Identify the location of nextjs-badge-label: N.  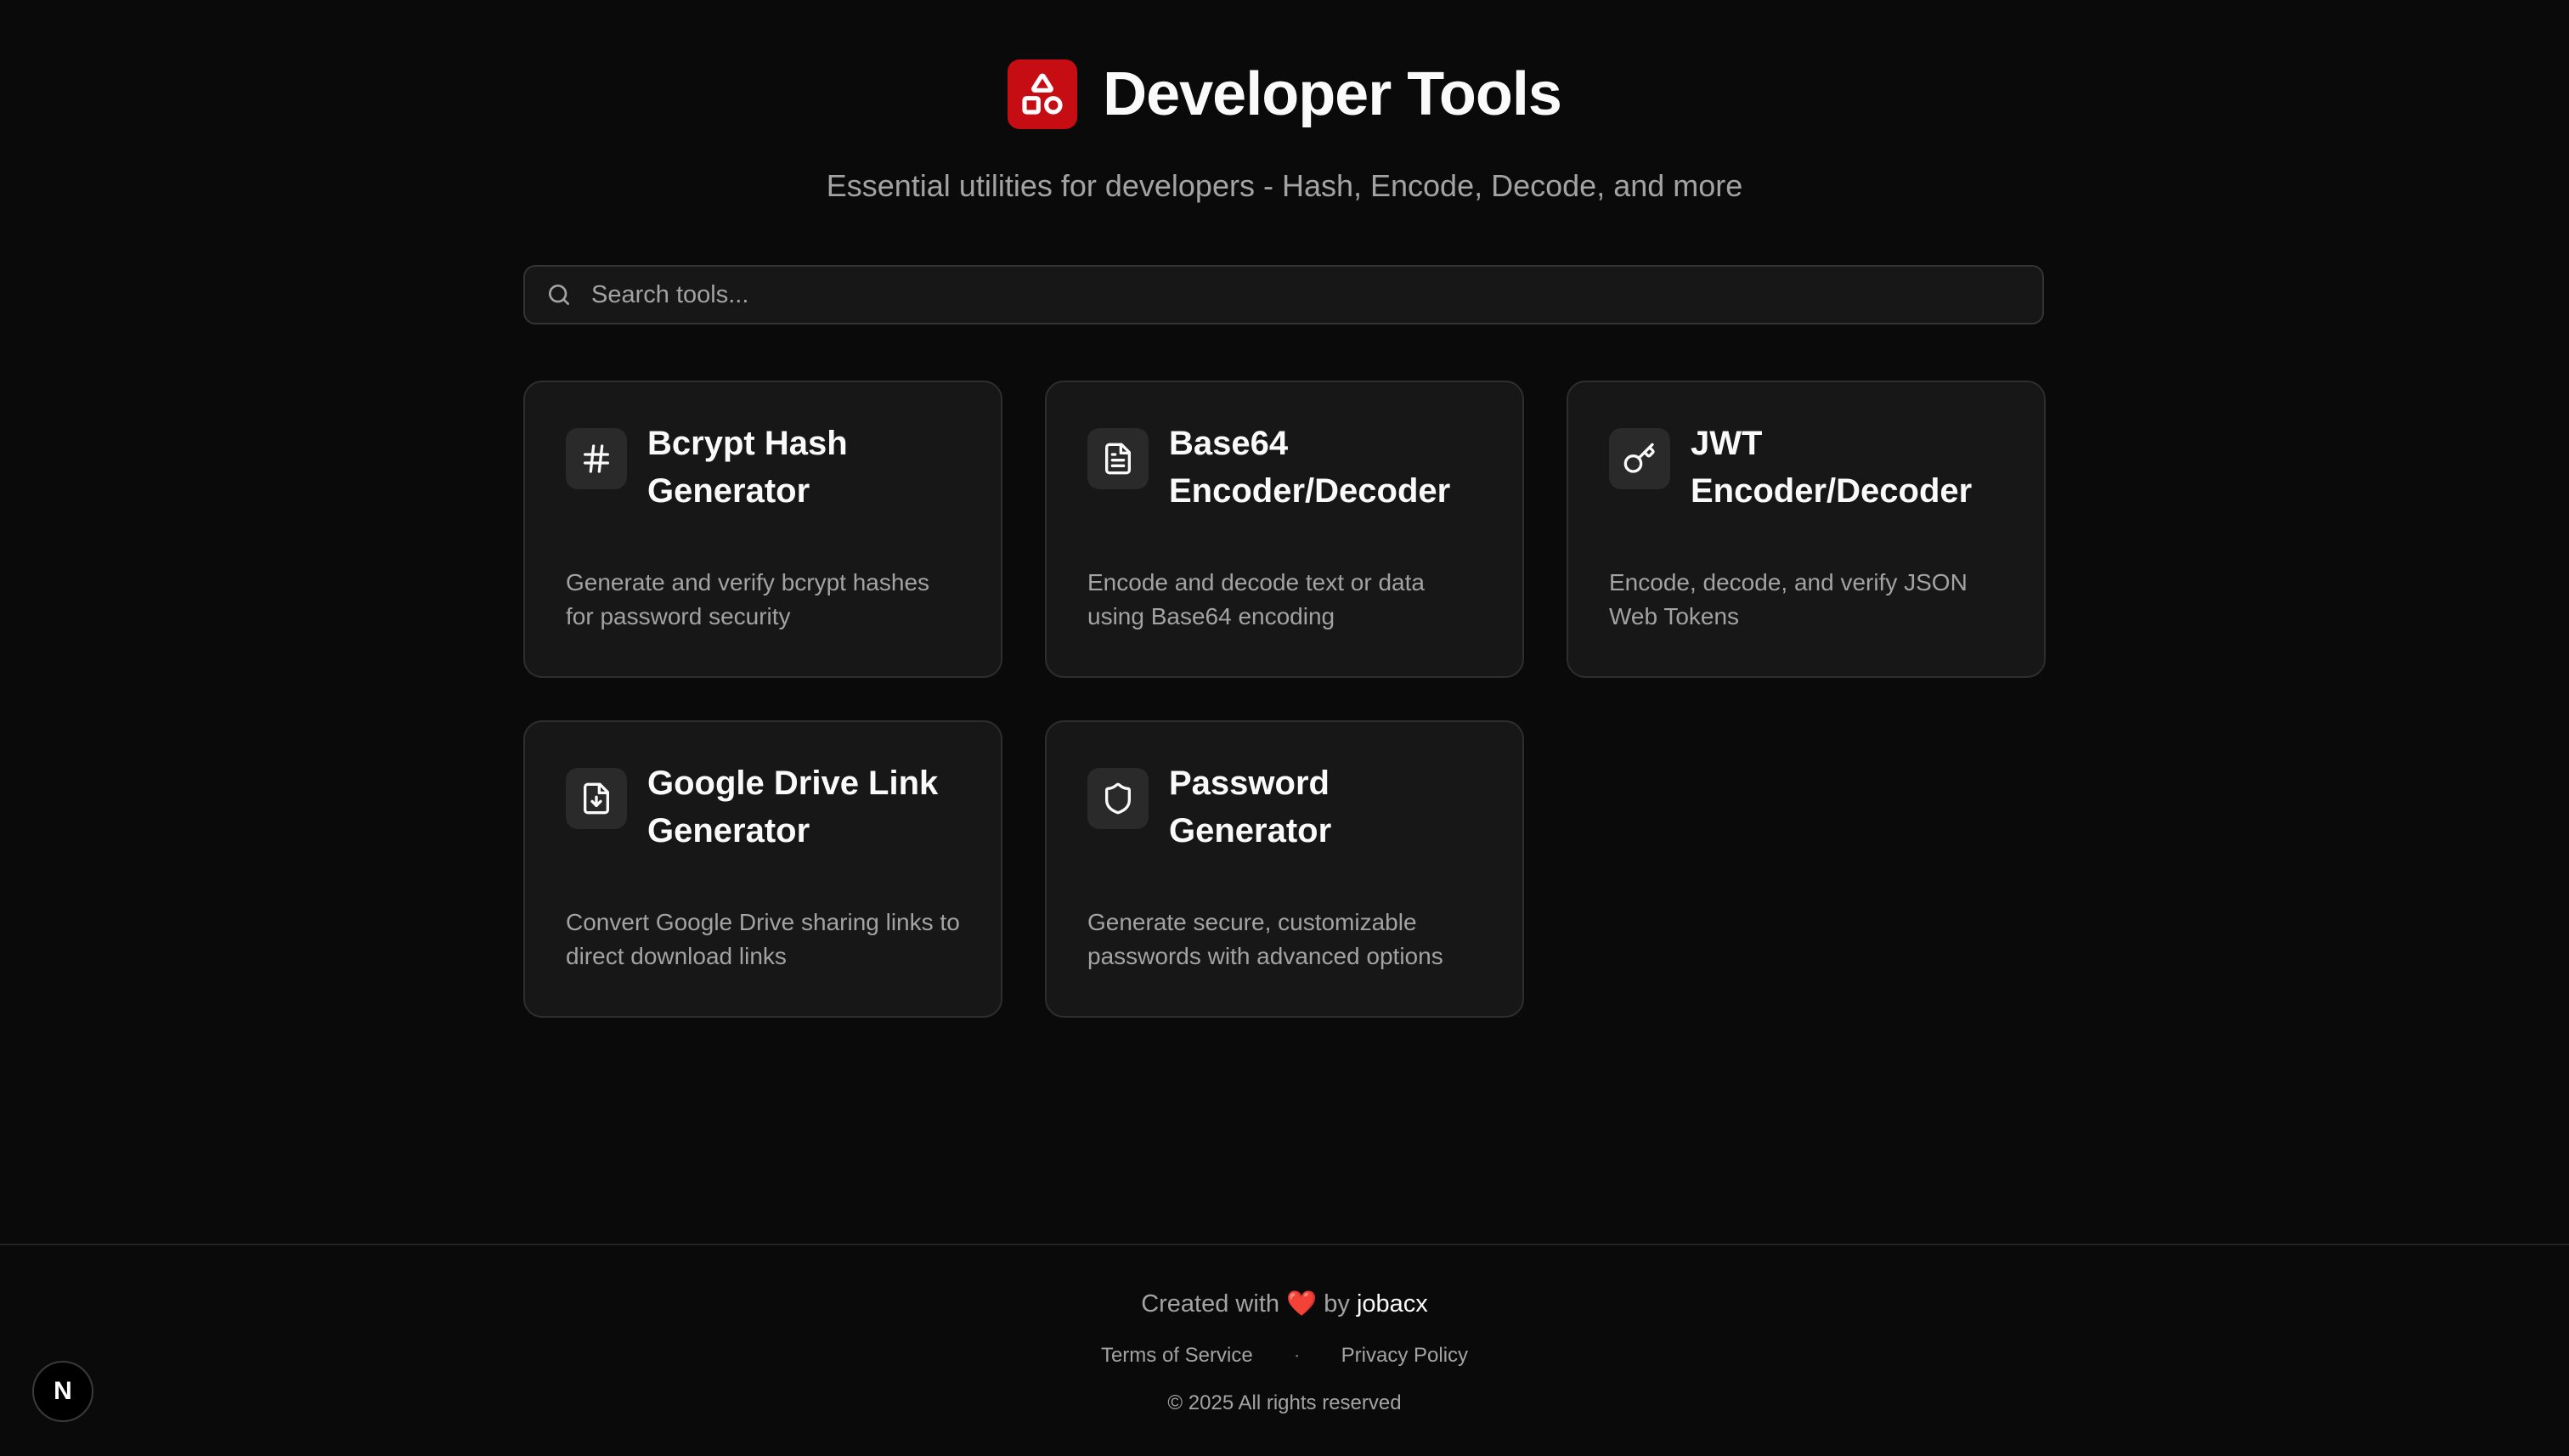
(63, 1391).